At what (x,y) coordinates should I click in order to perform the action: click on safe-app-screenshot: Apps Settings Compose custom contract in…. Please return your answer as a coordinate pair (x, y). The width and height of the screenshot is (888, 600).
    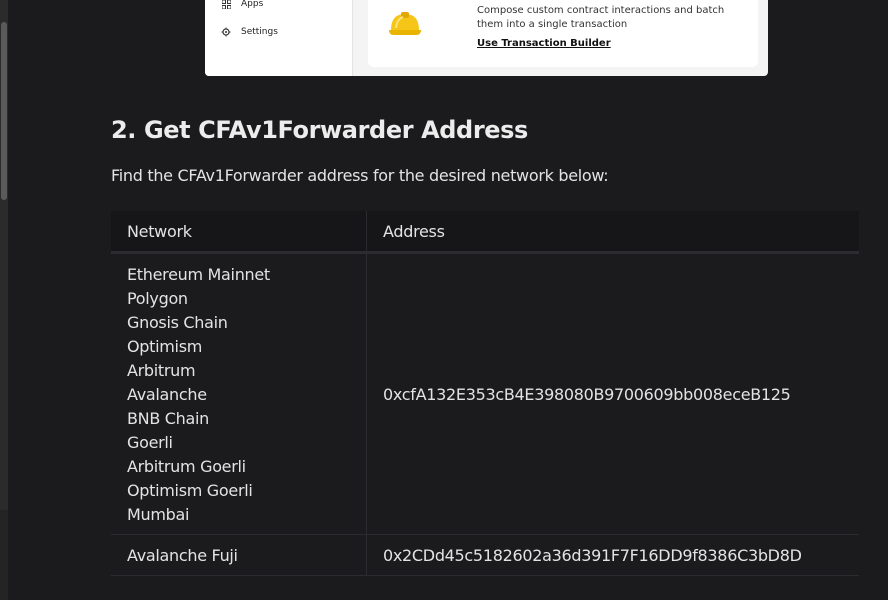
    Looking at the image, I should click on (486, 38).